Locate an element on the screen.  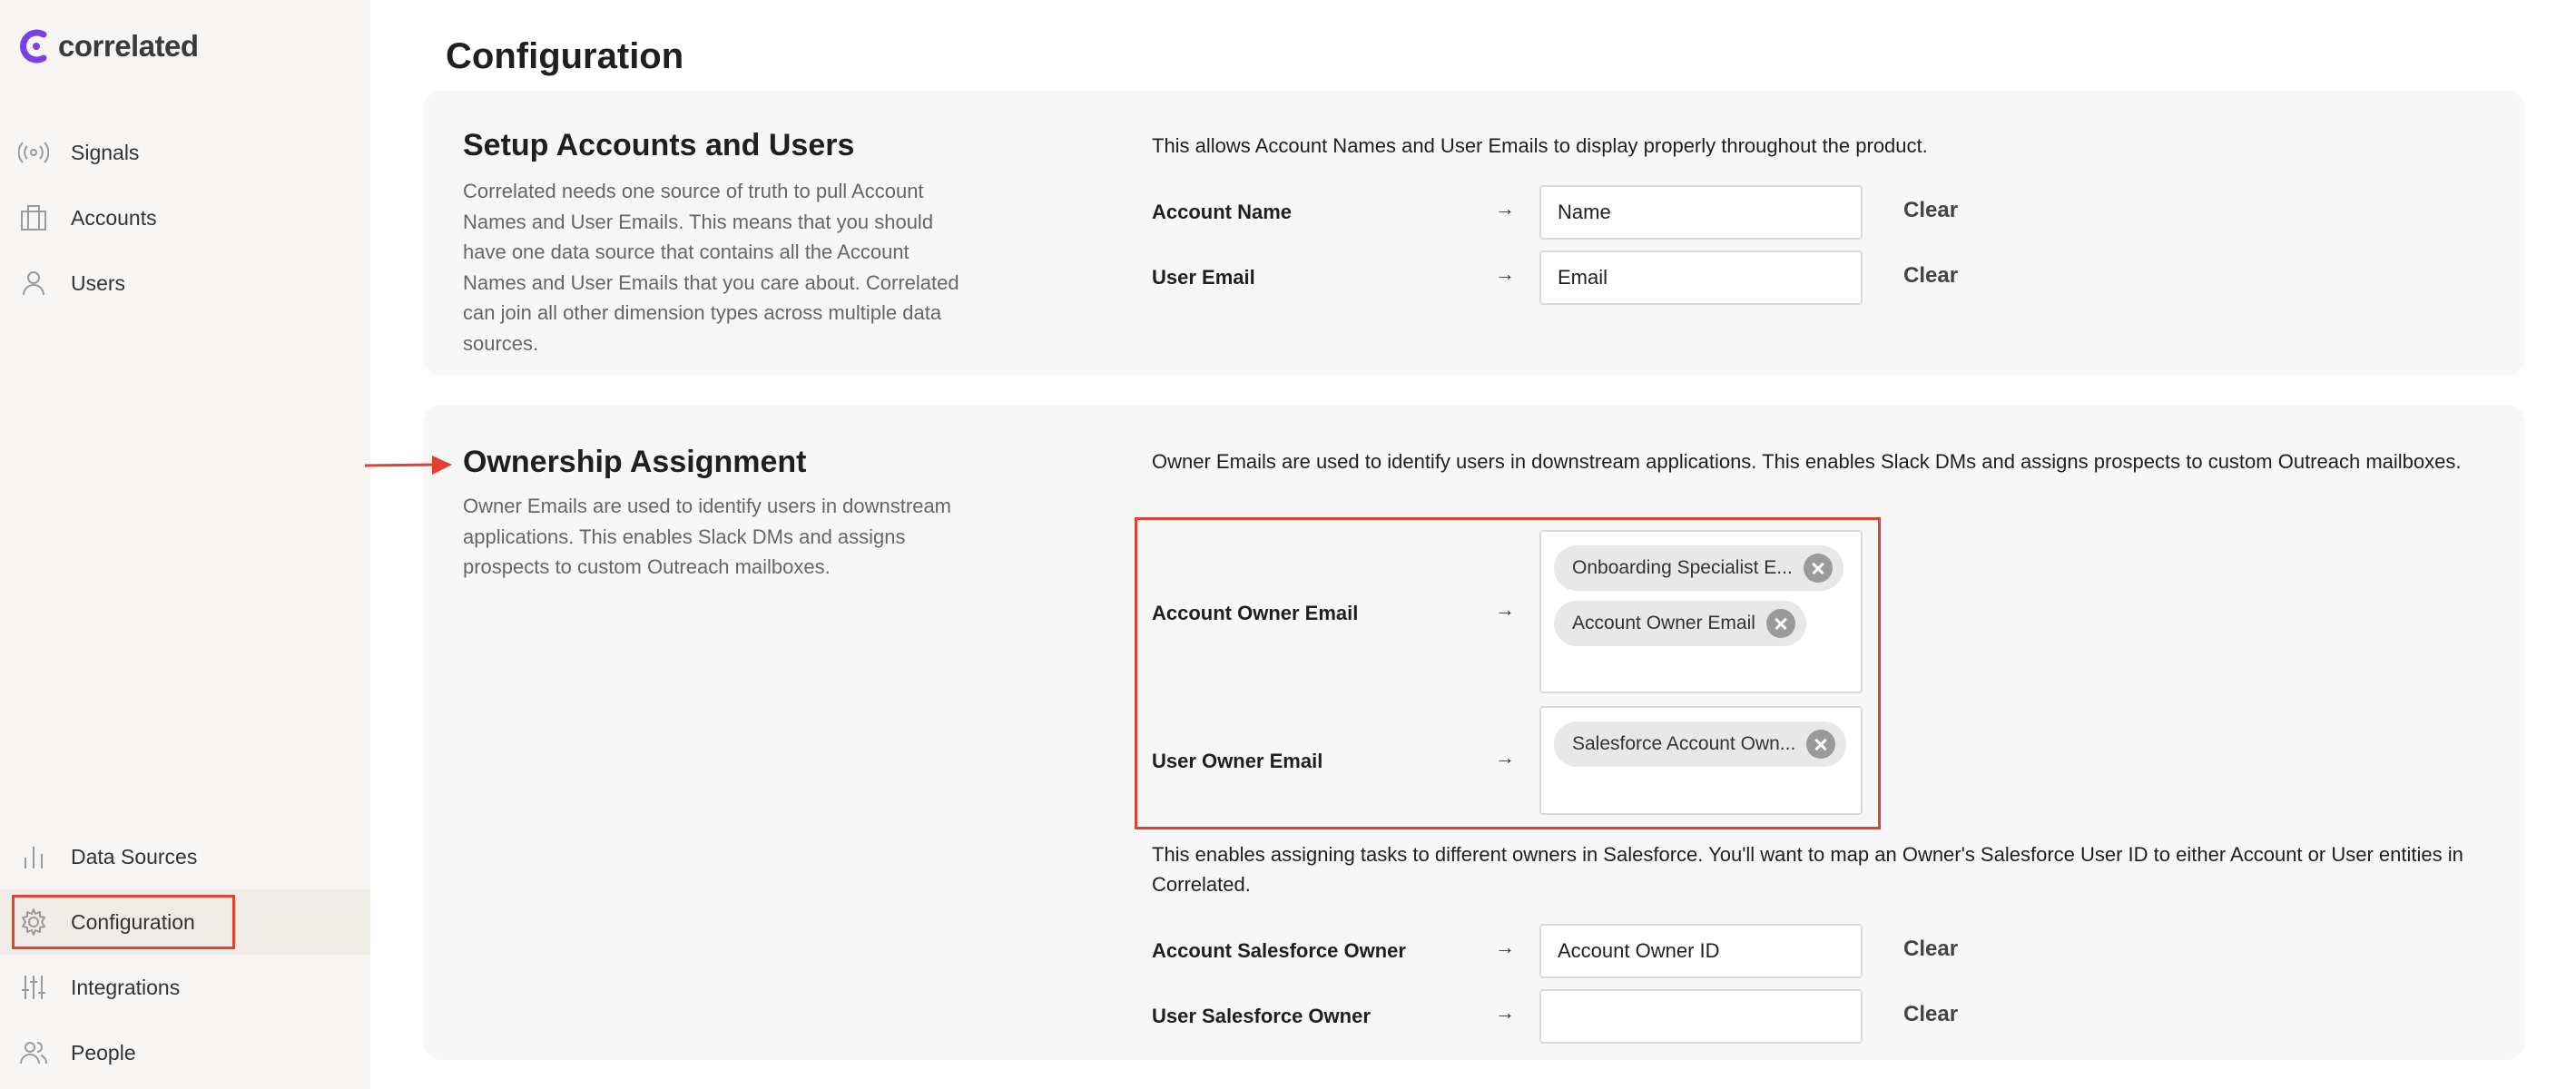
sidebar-item-label: Integrations is located at coordinates (126, 987).